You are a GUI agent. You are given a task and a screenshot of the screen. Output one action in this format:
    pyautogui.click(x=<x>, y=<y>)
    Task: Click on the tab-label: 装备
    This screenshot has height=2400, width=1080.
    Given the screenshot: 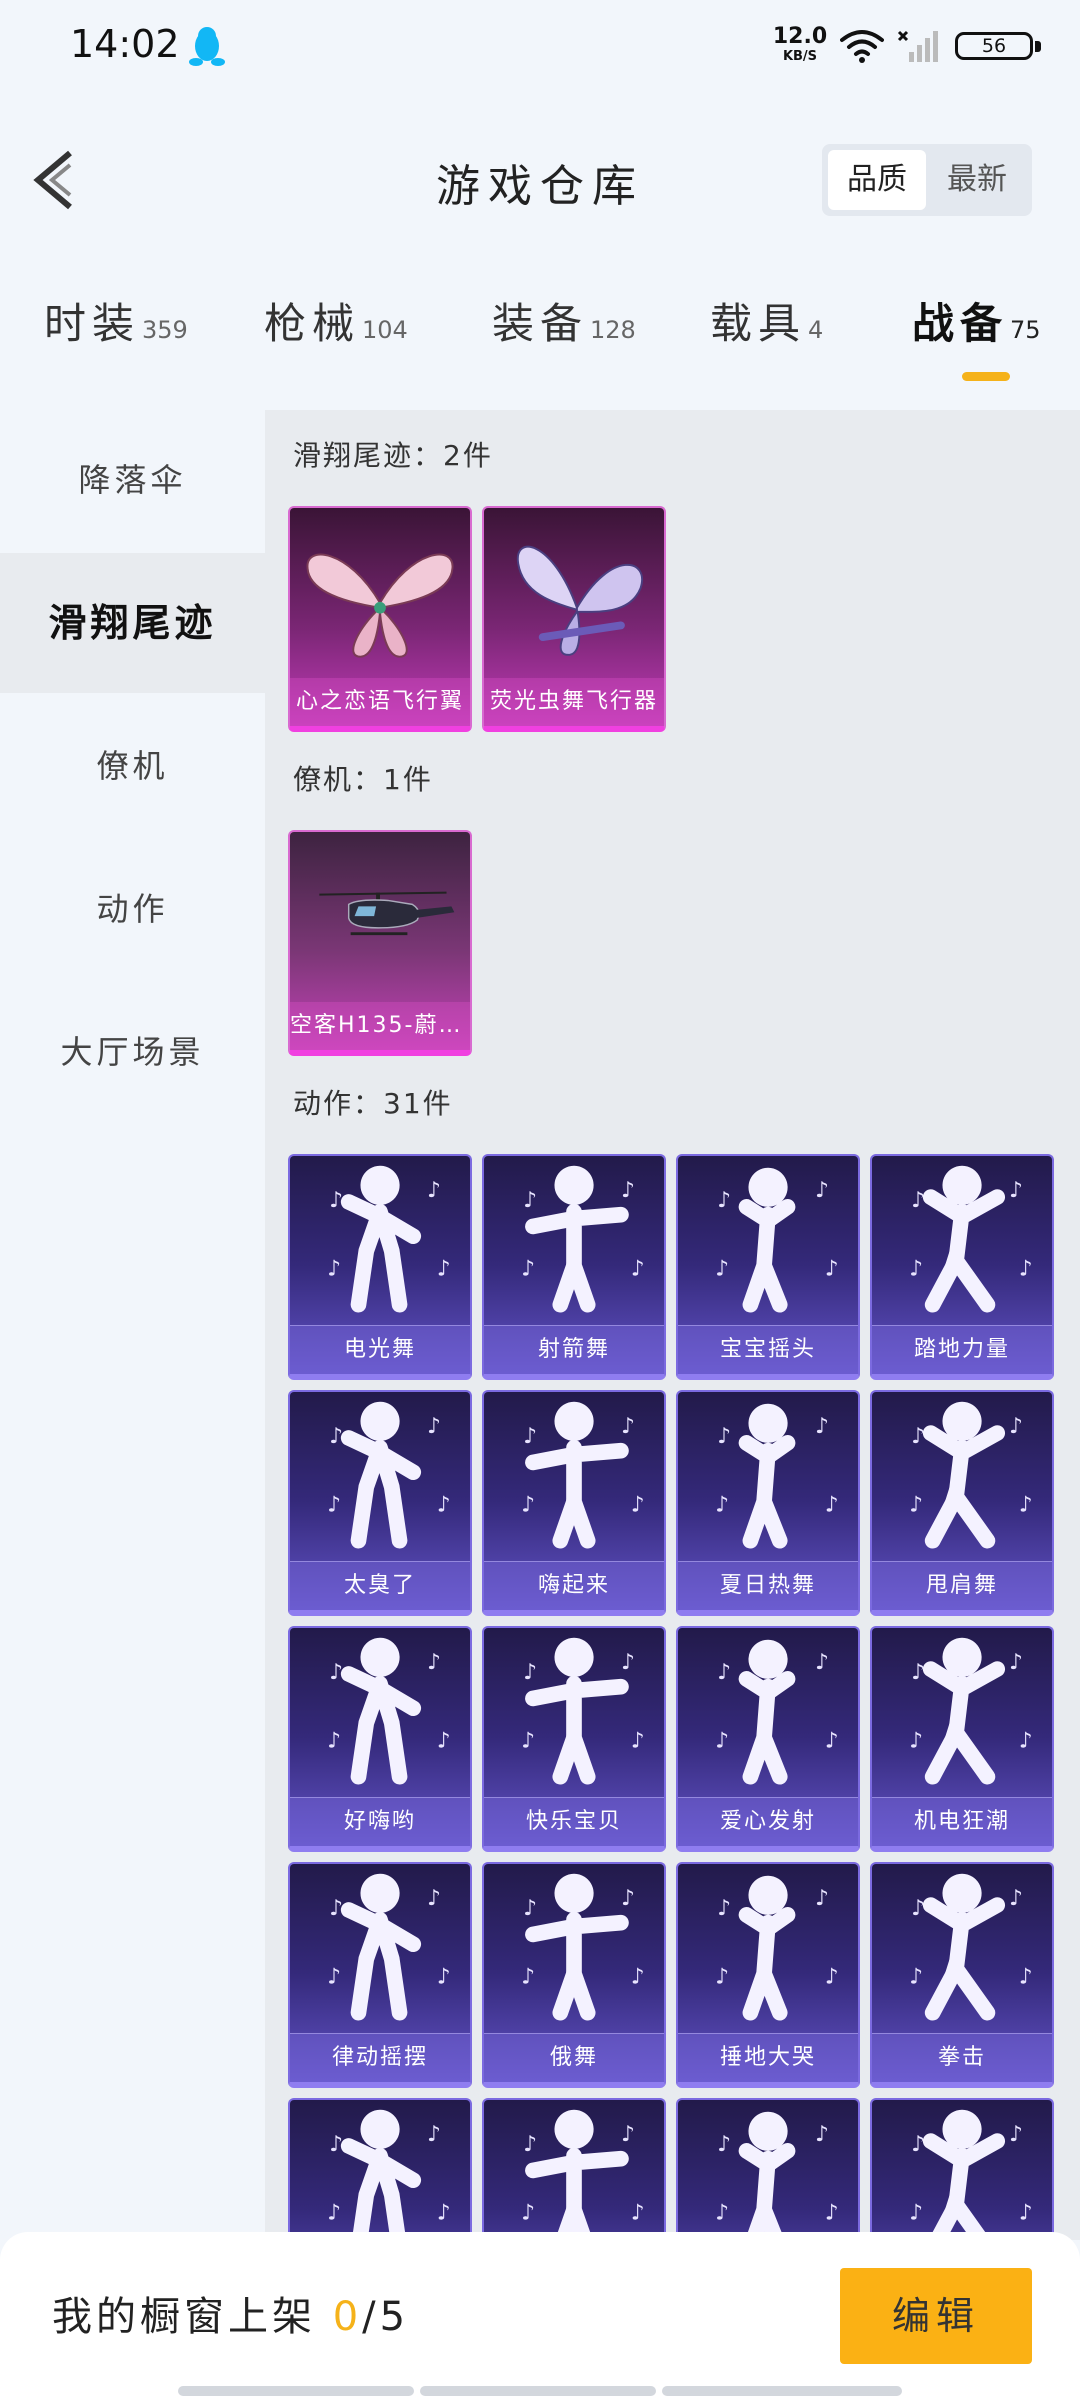 What is the action you would take?
    pyautogui.click(x=540, y=323)
    